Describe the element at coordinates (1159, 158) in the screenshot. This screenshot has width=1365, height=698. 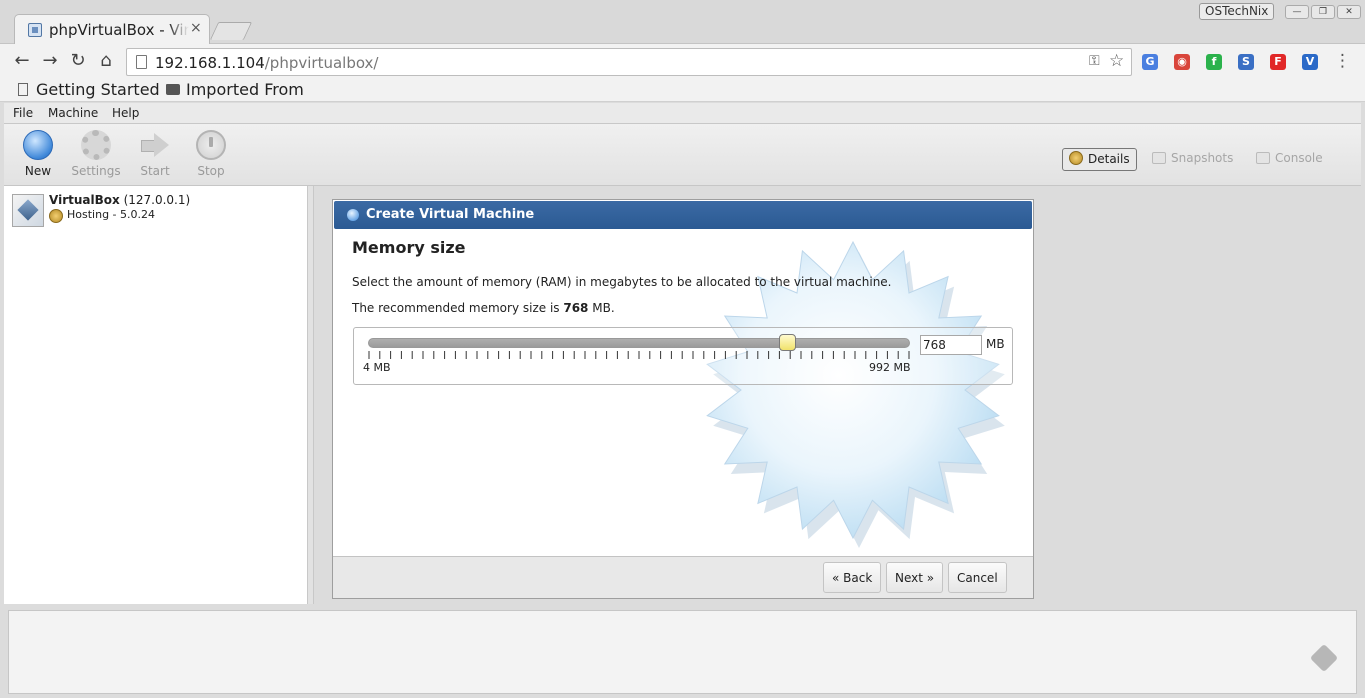
I see `camera-icon` at that location.